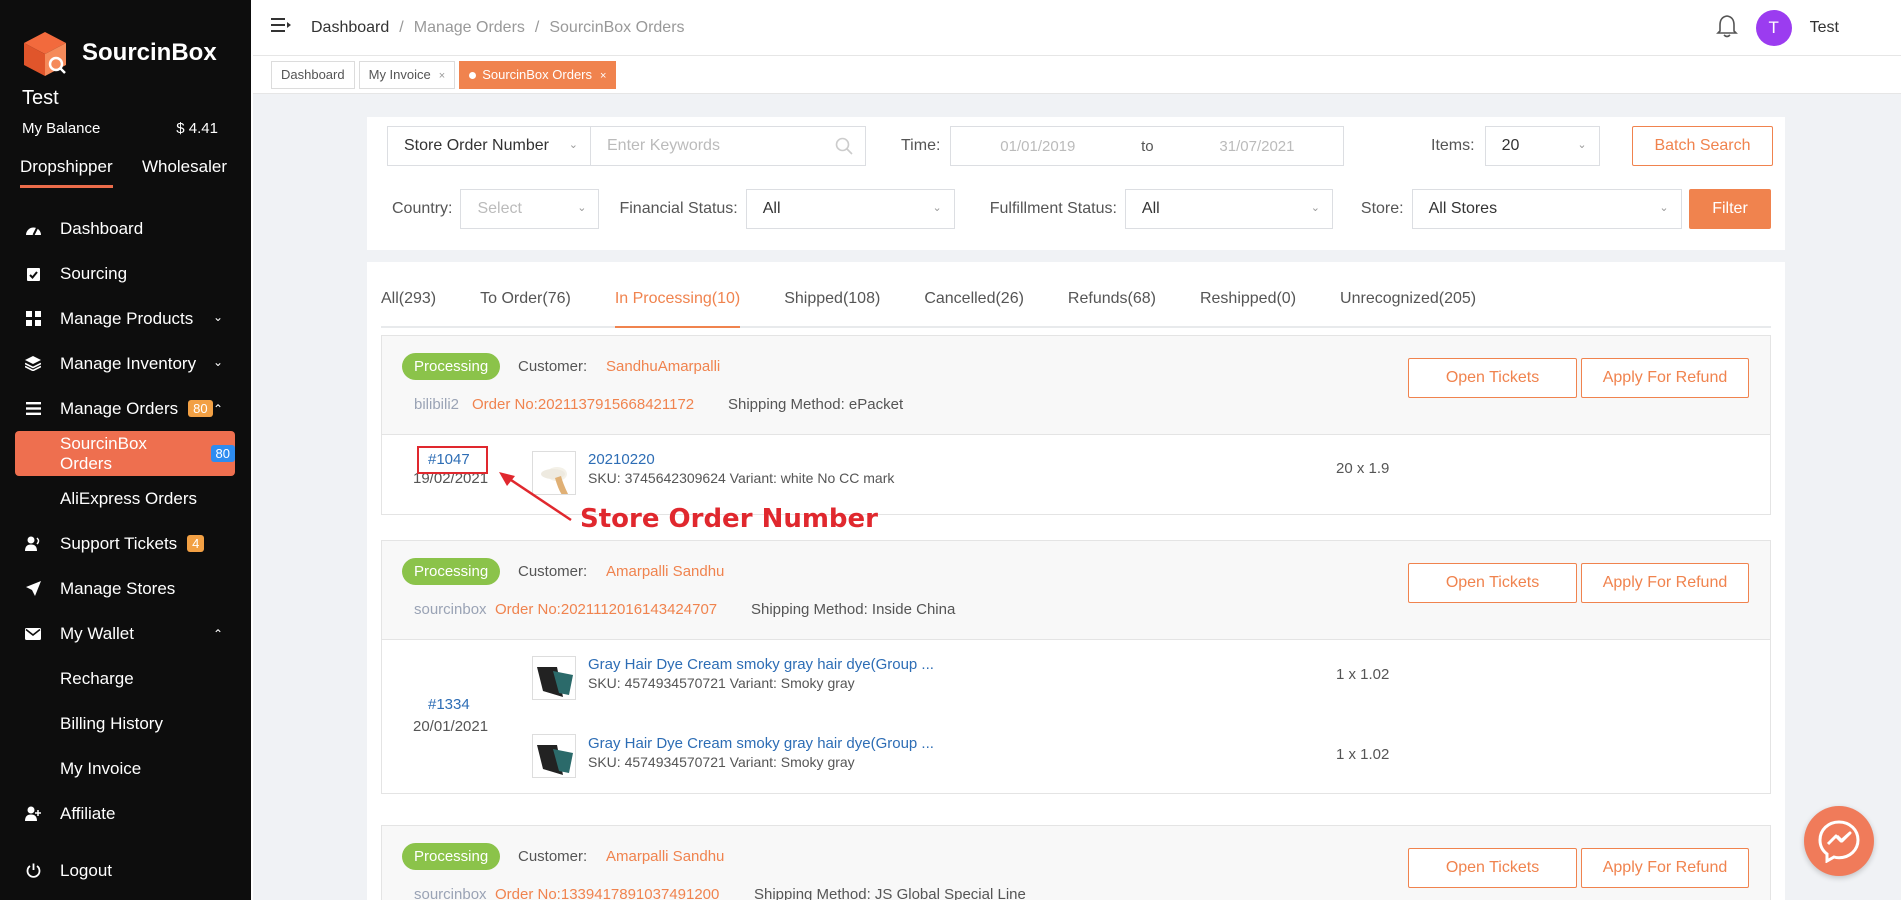 This screenshot has width=1901, height=900. I want to click on layers-icon, so click(33, 364).